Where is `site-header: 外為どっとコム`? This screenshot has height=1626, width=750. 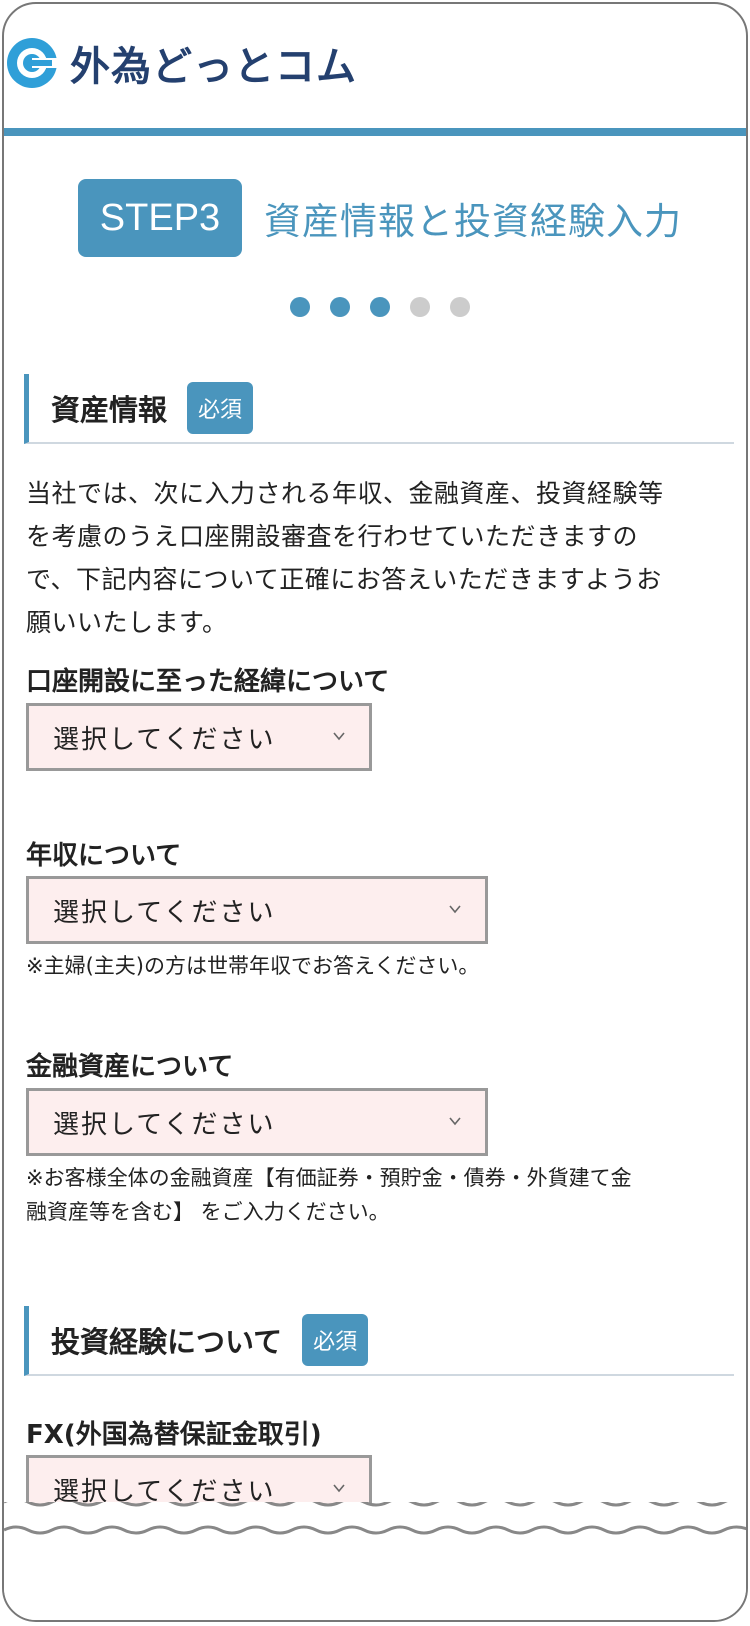
site-header: 外為どっとコム is located at coordinates (375, 70).